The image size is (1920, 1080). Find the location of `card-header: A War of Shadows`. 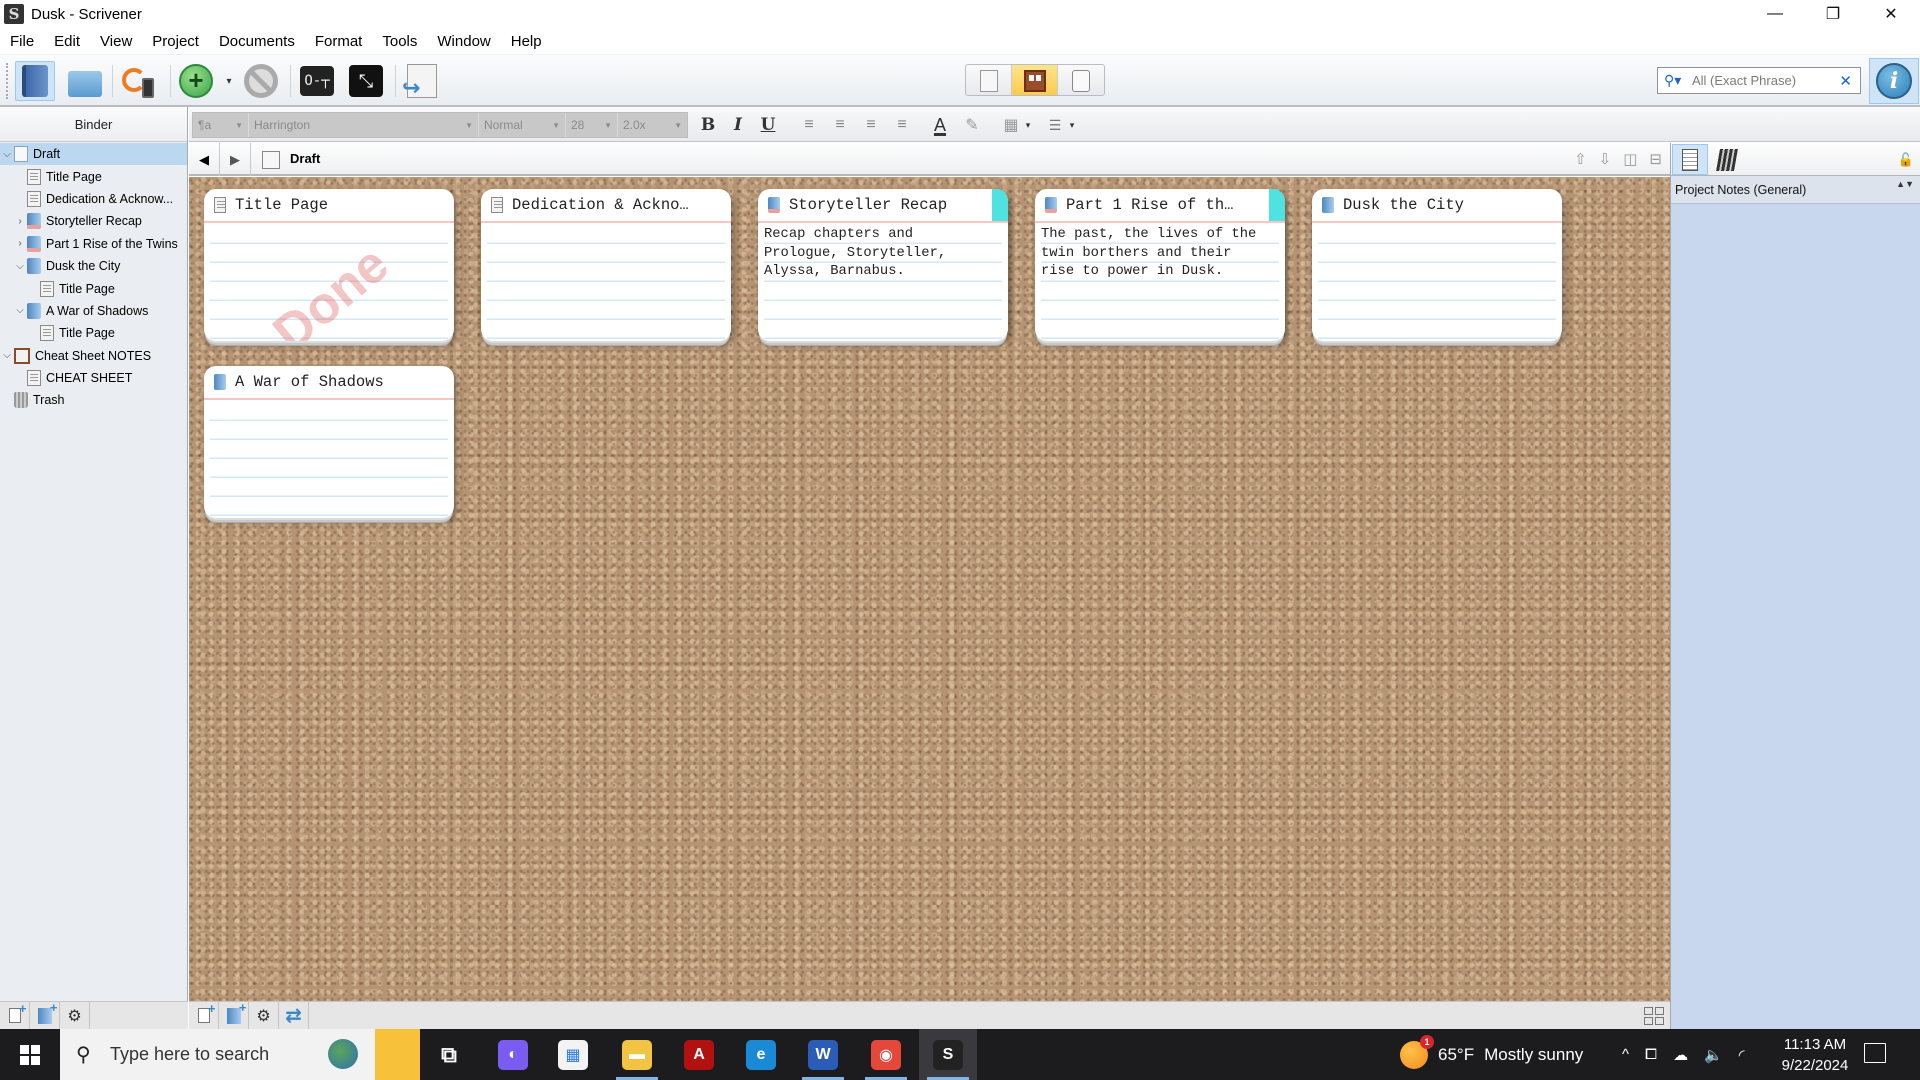

card-header: A War of Shadows is located at coordinates (329, 383).